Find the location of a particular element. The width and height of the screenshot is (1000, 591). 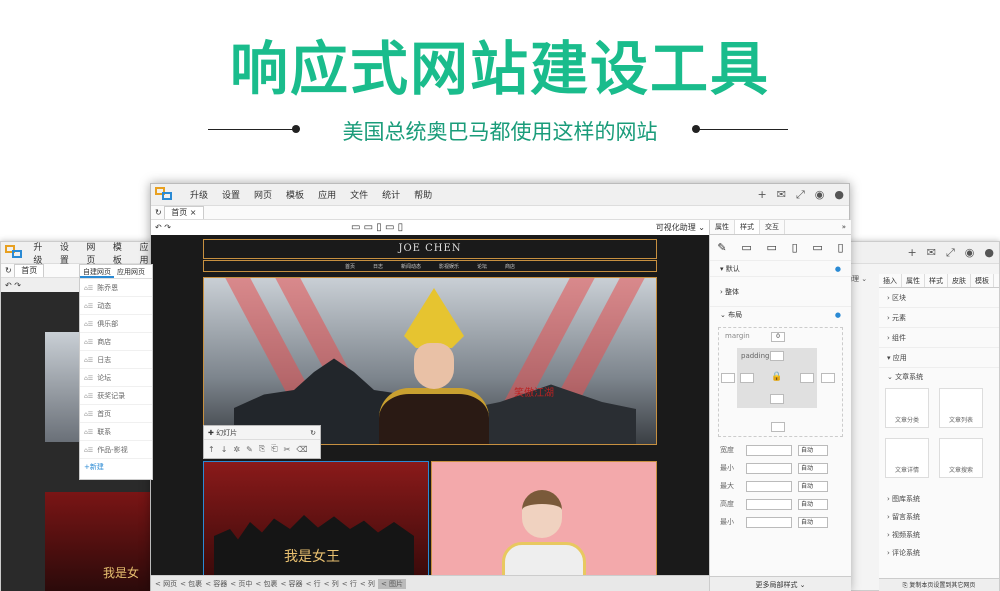

article-list-widget: 文章列表 is located at coordinates (961, 408).